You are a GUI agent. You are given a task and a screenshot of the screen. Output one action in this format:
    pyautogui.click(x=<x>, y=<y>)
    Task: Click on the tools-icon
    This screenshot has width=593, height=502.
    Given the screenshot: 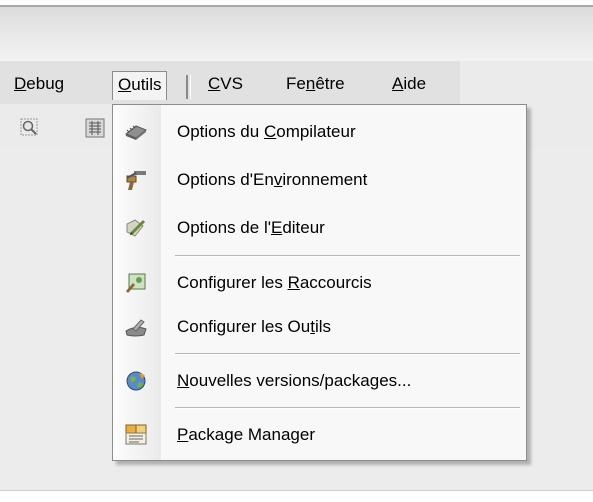 What is the action you would take?
    pyautogui.click(x=136, y=327)
    